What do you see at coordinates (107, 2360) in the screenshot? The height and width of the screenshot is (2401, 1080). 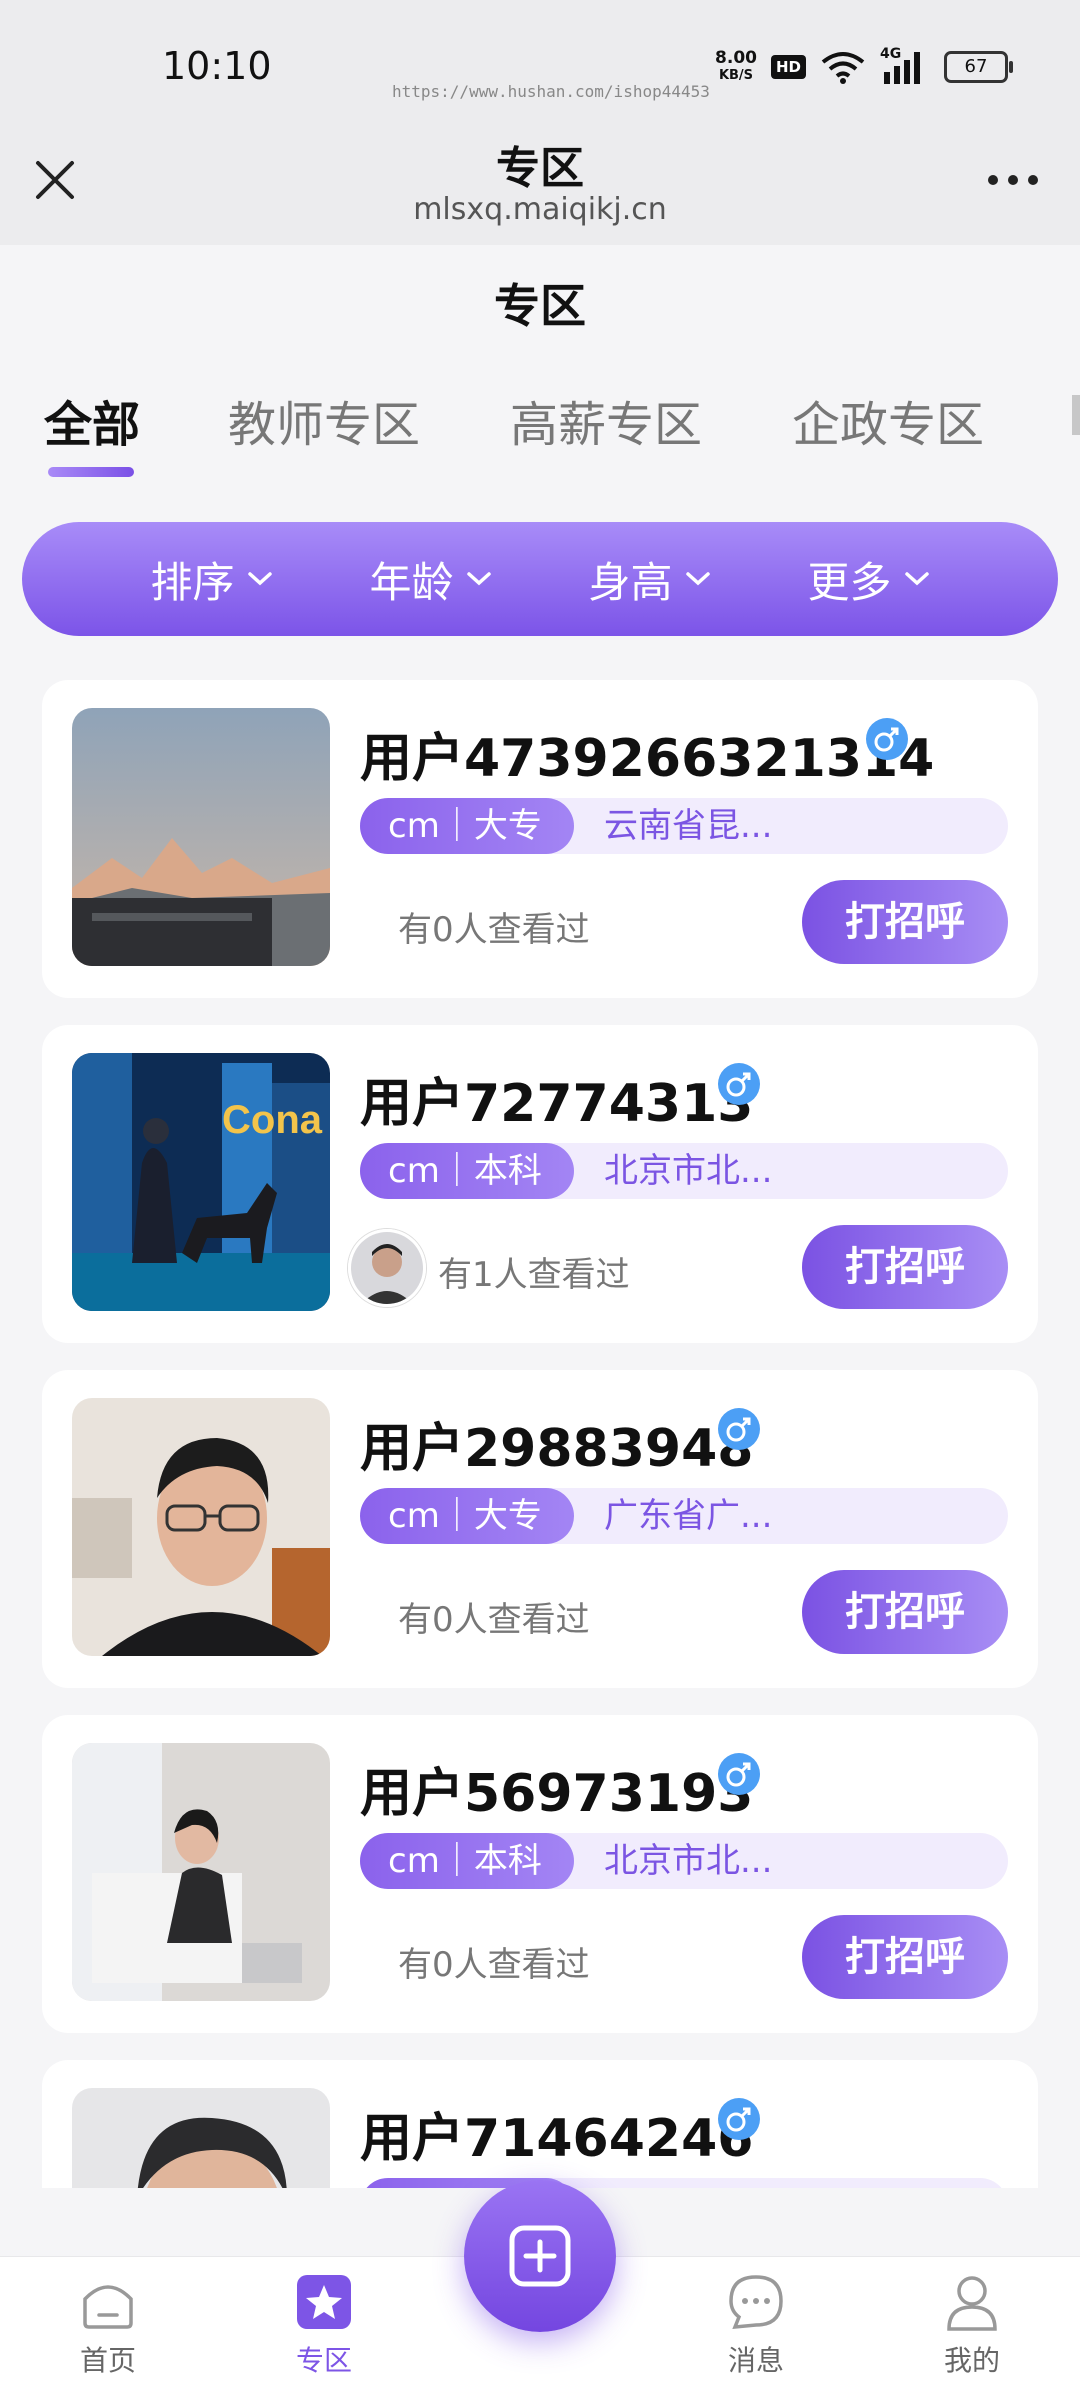 I see `nav-label: 首页` at bounding box center [107, 2360].